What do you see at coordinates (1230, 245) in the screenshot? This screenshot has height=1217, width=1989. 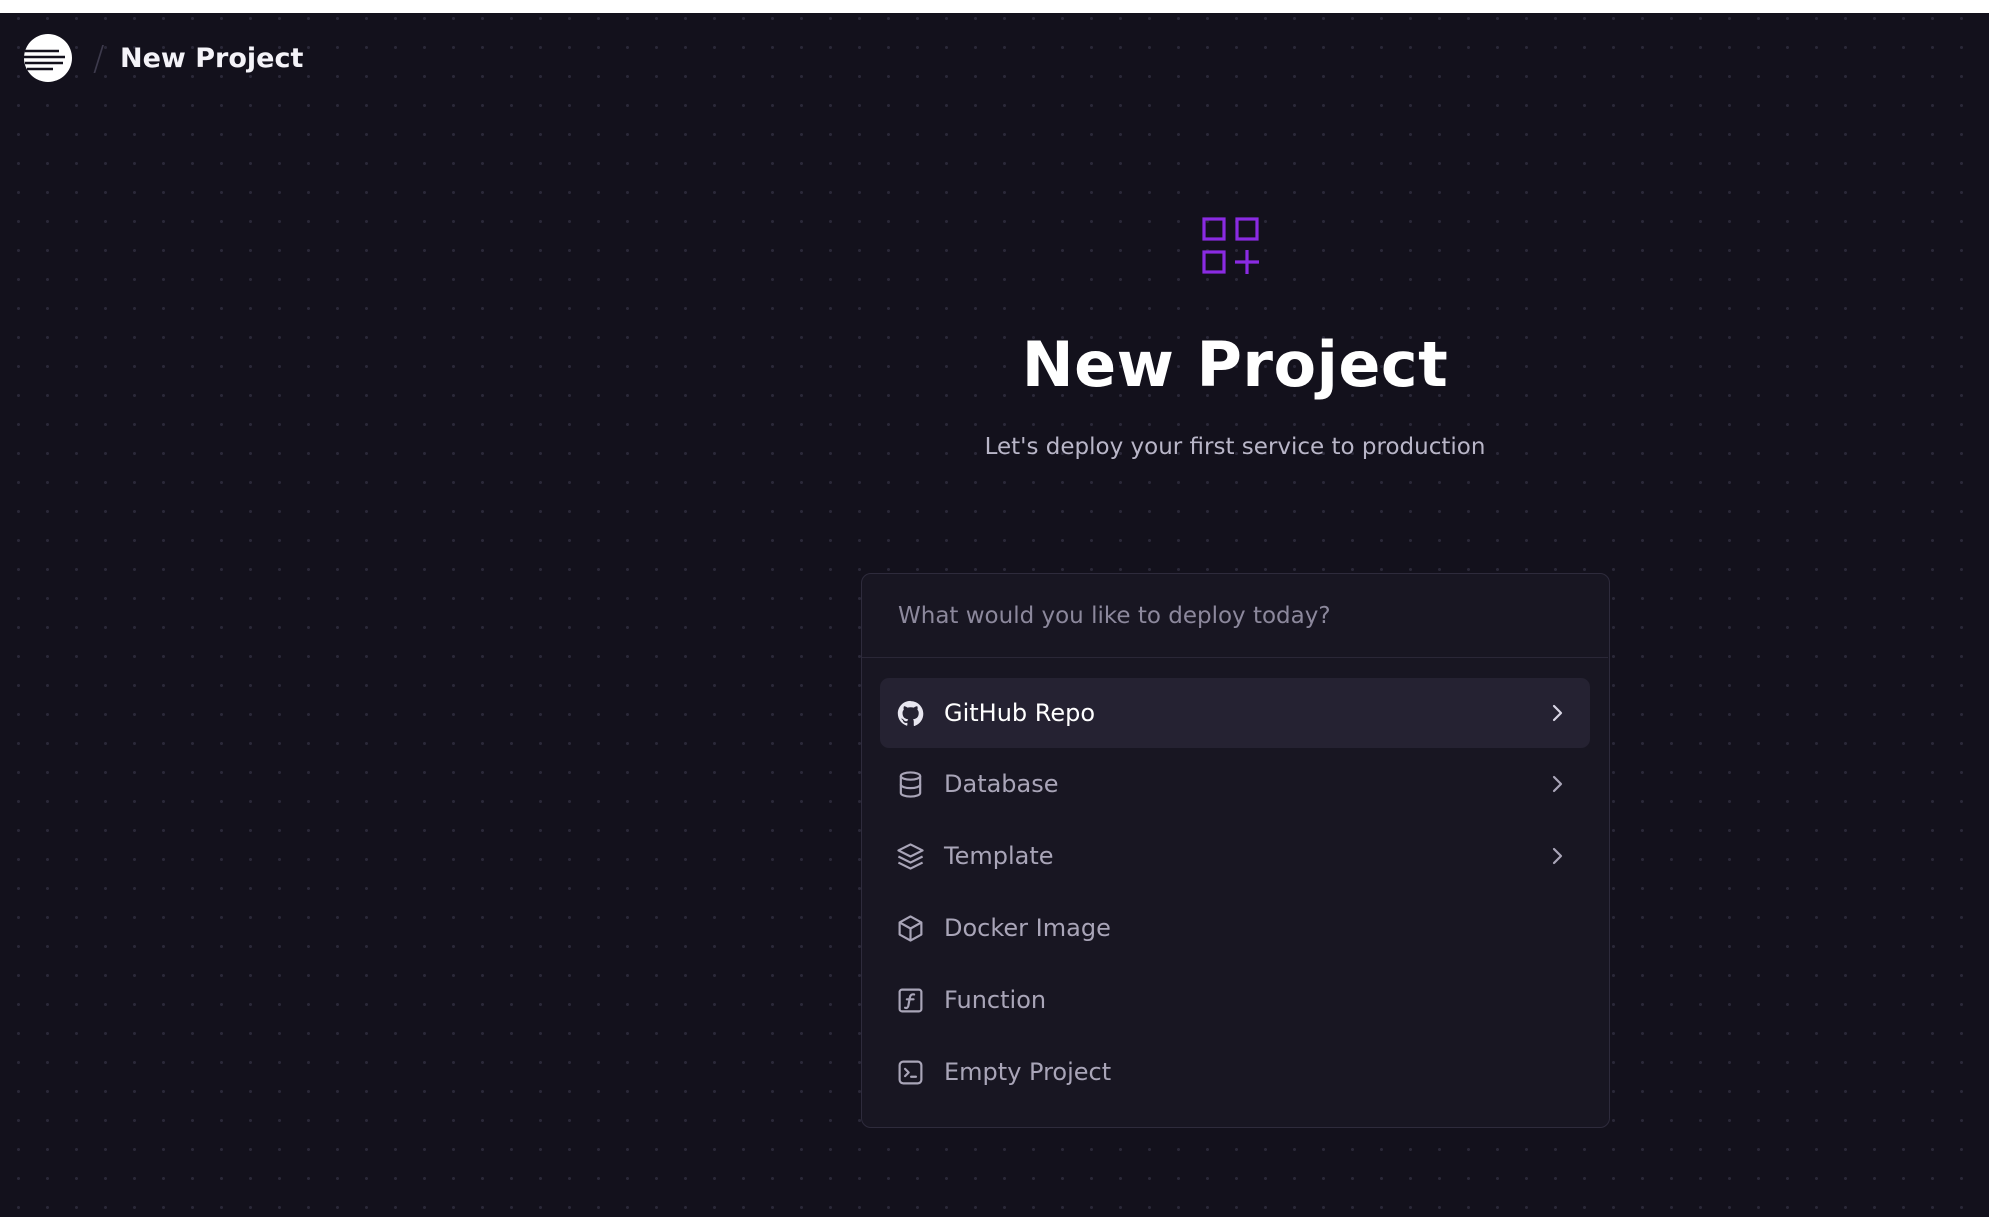 I see `new-project-grid-plus-icon` at bounding box center [1230, 245].